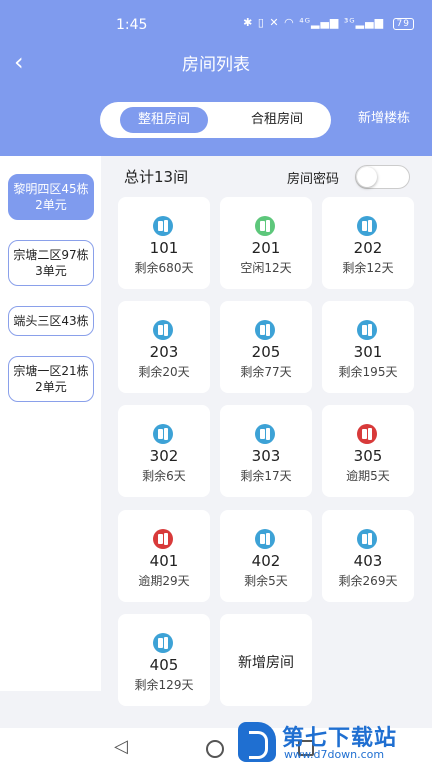 This screenshot has width=432, height=768. I want to click on nav-home-icon, so click(215, 749).